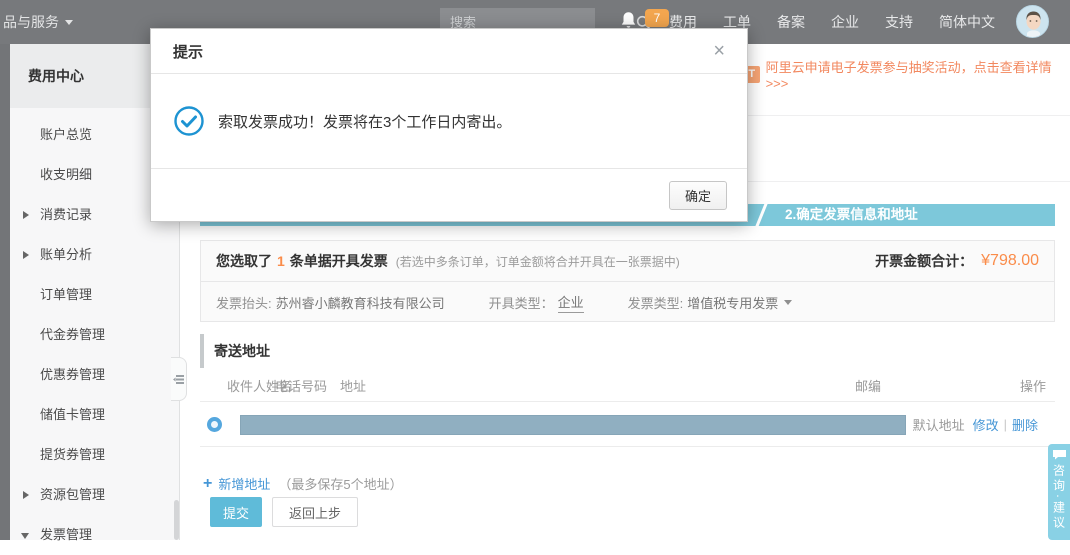 This screenshot has width=1070, height=555. Describe the element at coordinates (353, 386) in the screenshot. I see `col-address: 地址` at that location.